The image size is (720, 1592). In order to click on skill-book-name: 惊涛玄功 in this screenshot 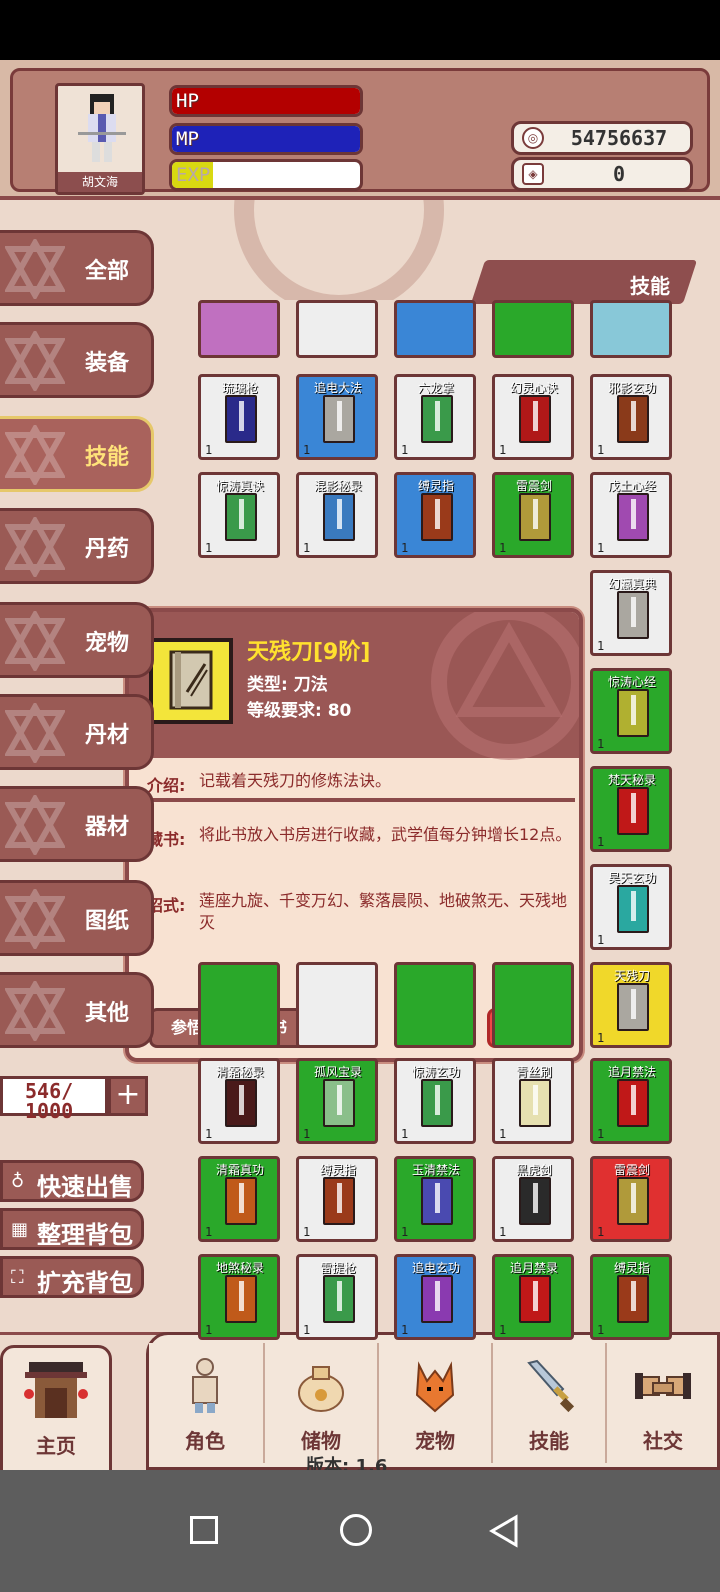, I will do `click(435, 1072)`.